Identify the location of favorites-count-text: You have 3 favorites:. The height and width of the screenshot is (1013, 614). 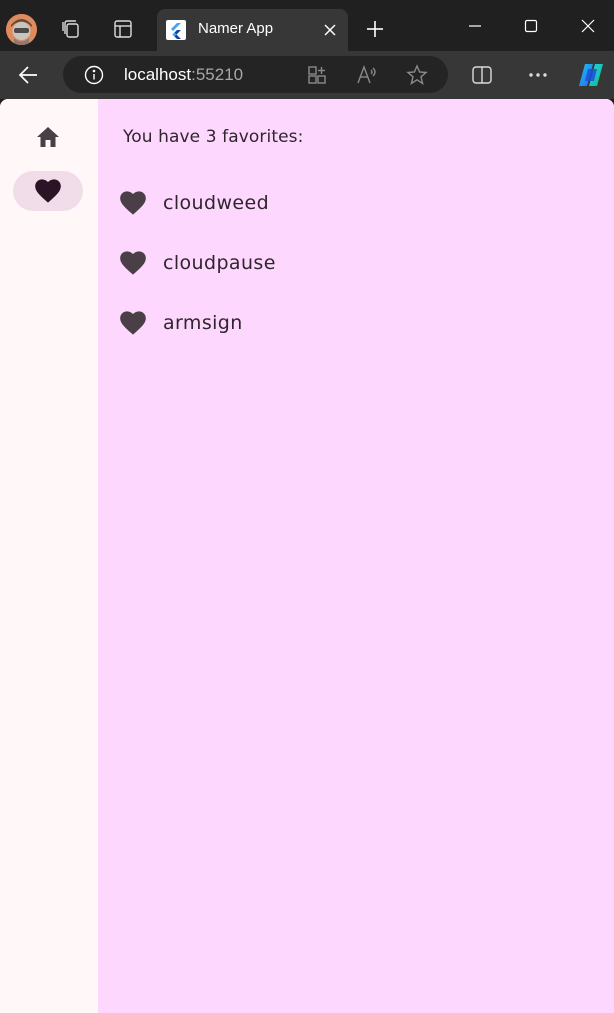
(213, 137).